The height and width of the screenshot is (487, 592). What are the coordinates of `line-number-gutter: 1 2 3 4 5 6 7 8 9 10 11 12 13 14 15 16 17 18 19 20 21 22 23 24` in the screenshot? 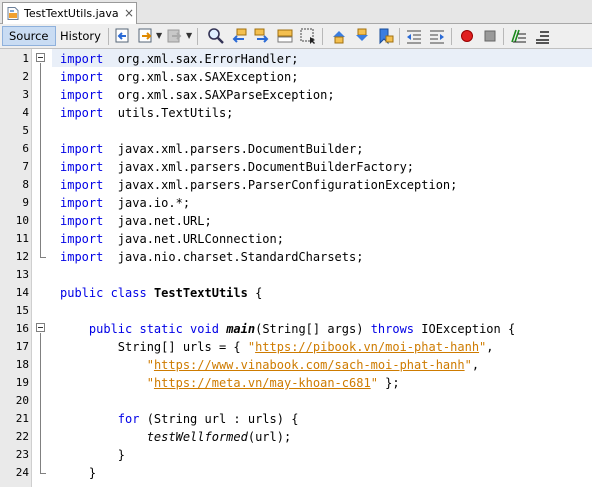 It's located at (16, 268).